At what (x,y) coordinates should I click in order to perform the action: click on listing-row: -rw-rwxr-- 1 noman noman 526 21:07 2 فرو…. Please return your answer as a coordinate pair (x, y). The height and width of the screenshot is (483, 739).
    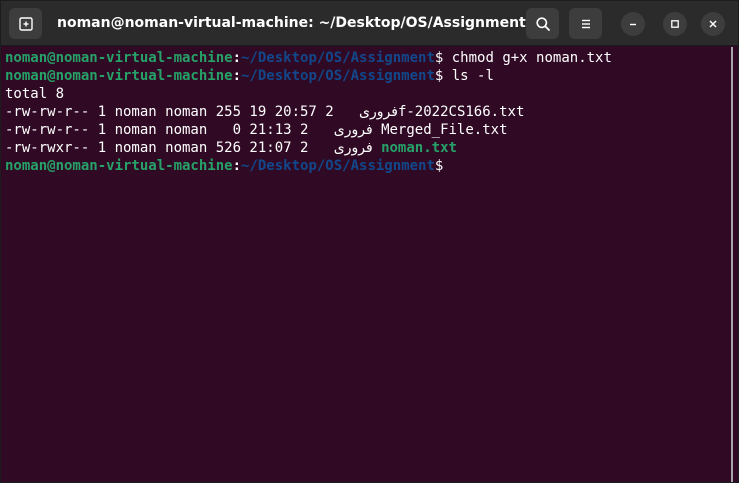
    Looking at the image, I should click on (363, 148).